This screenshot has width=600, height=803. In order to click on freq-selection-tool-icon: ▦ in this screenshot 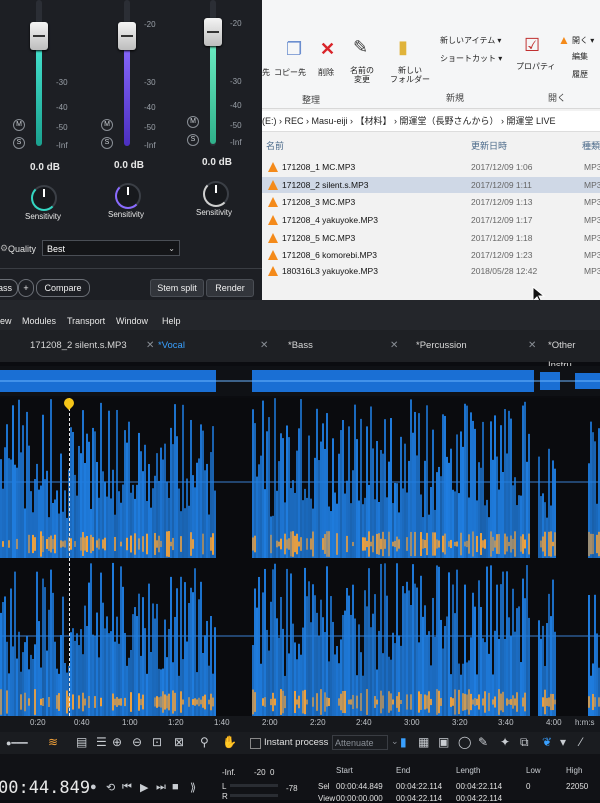, I will do `click(423, 742)`.